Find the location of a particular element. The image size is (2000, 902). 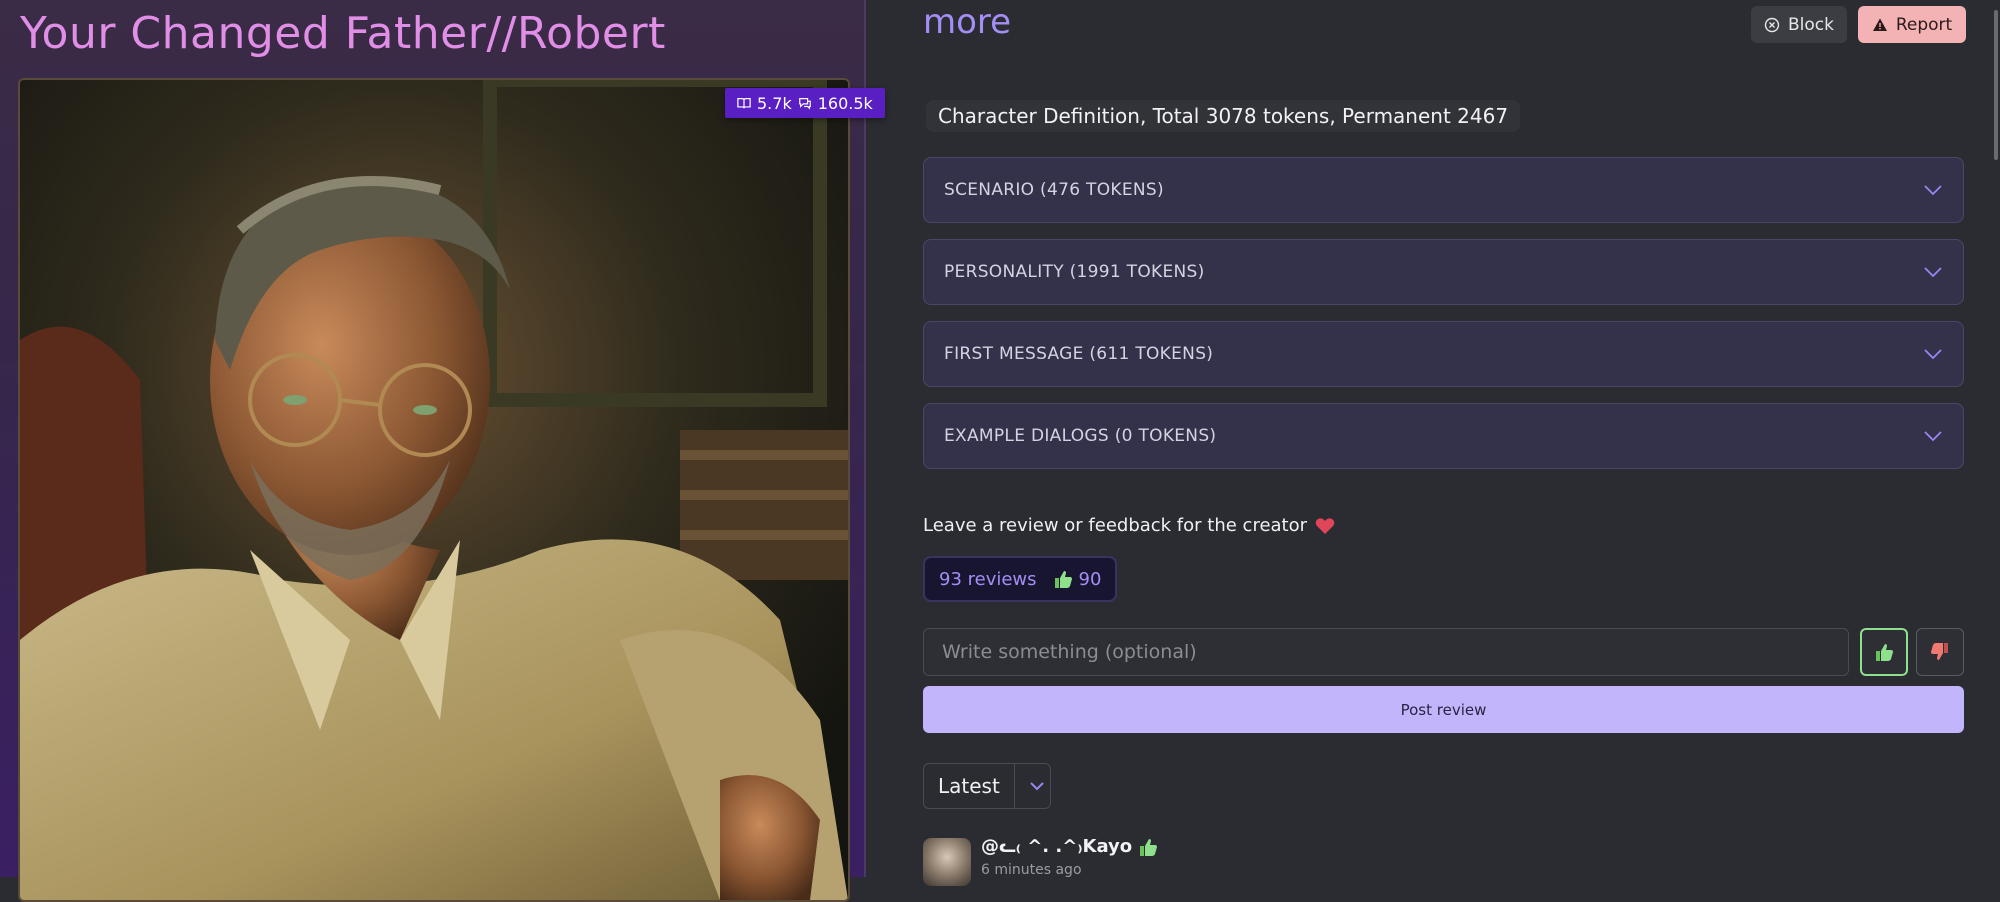

thumbs-down-button is located at coordinates (1940, 652).